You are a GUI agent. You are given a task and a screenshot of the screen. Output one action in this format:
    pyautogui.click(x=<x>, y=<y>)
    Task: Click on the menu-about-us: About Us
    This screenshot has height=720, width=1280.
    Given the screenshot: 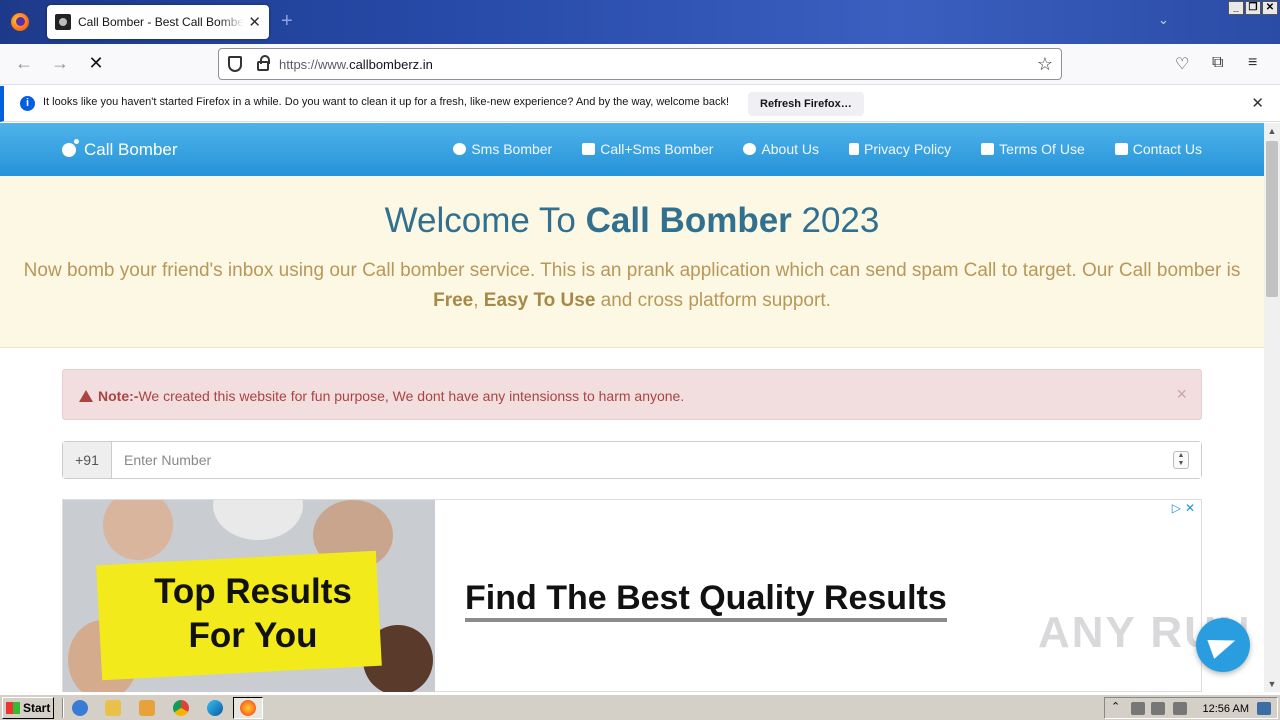 What is the action you would take?
    pyautogui.click(x=781, y=149)
    